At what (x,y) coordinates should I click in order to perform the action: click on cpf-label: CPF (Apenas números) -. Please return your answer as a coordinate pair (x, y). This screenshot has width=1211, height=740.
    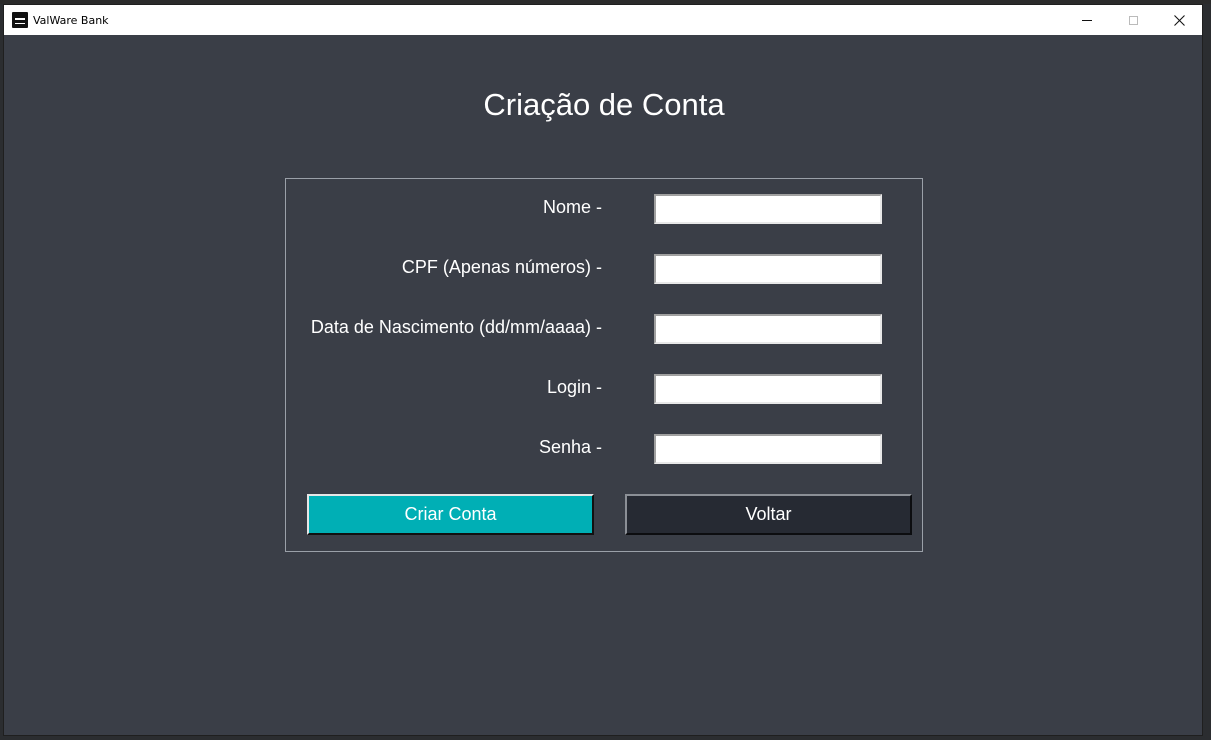
    Looking at the image, I should click on (501, 267).